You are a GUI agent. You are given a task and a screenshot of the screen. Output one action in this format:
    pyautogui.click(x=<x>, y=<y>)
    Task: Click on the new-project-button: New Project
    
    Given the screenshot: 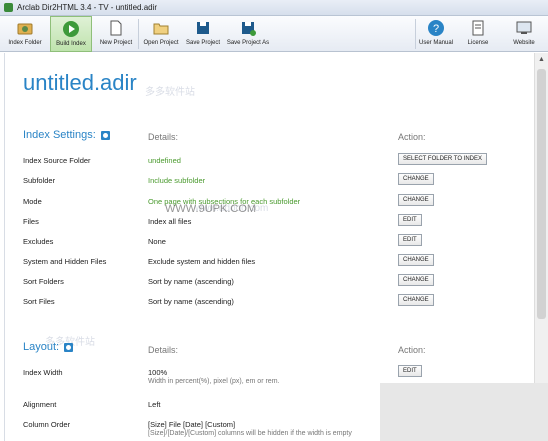 What is the action you would take?
    pyautogui.click(x=116, y=34)
    